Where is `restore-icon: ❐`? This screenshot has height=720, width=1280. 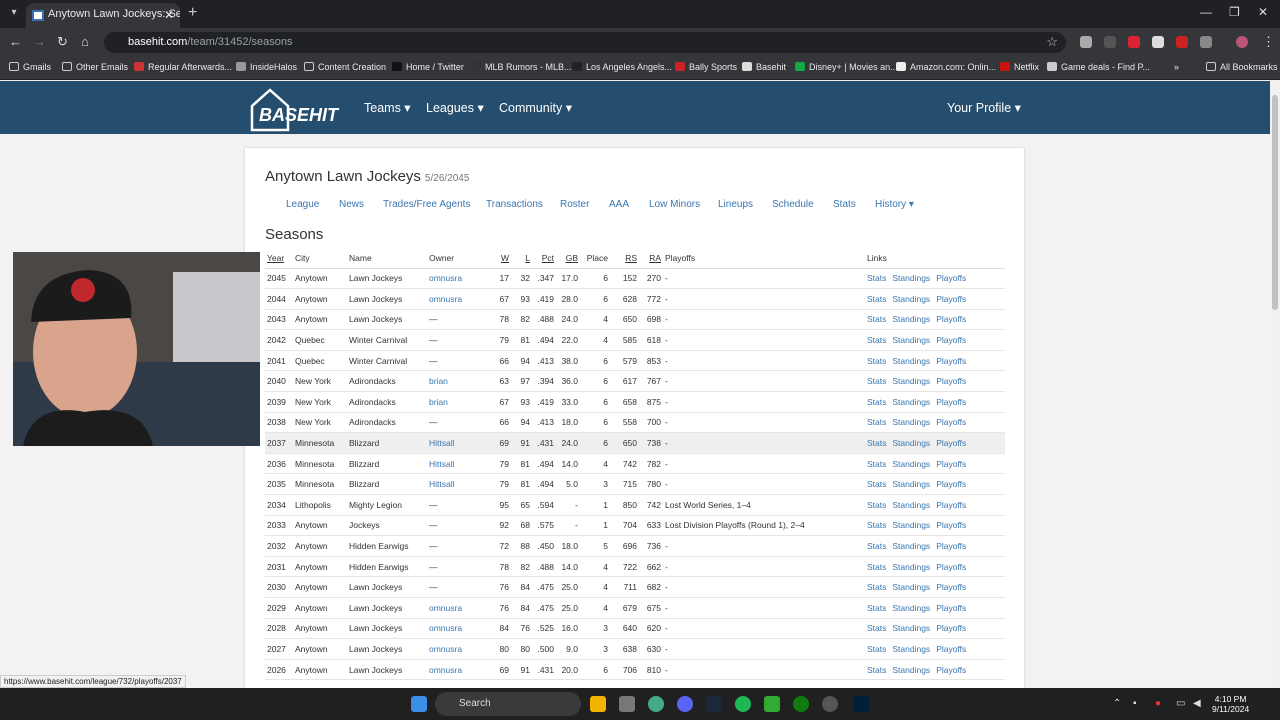
restore-icon: ❐ is located at coordinates (1234, 12).